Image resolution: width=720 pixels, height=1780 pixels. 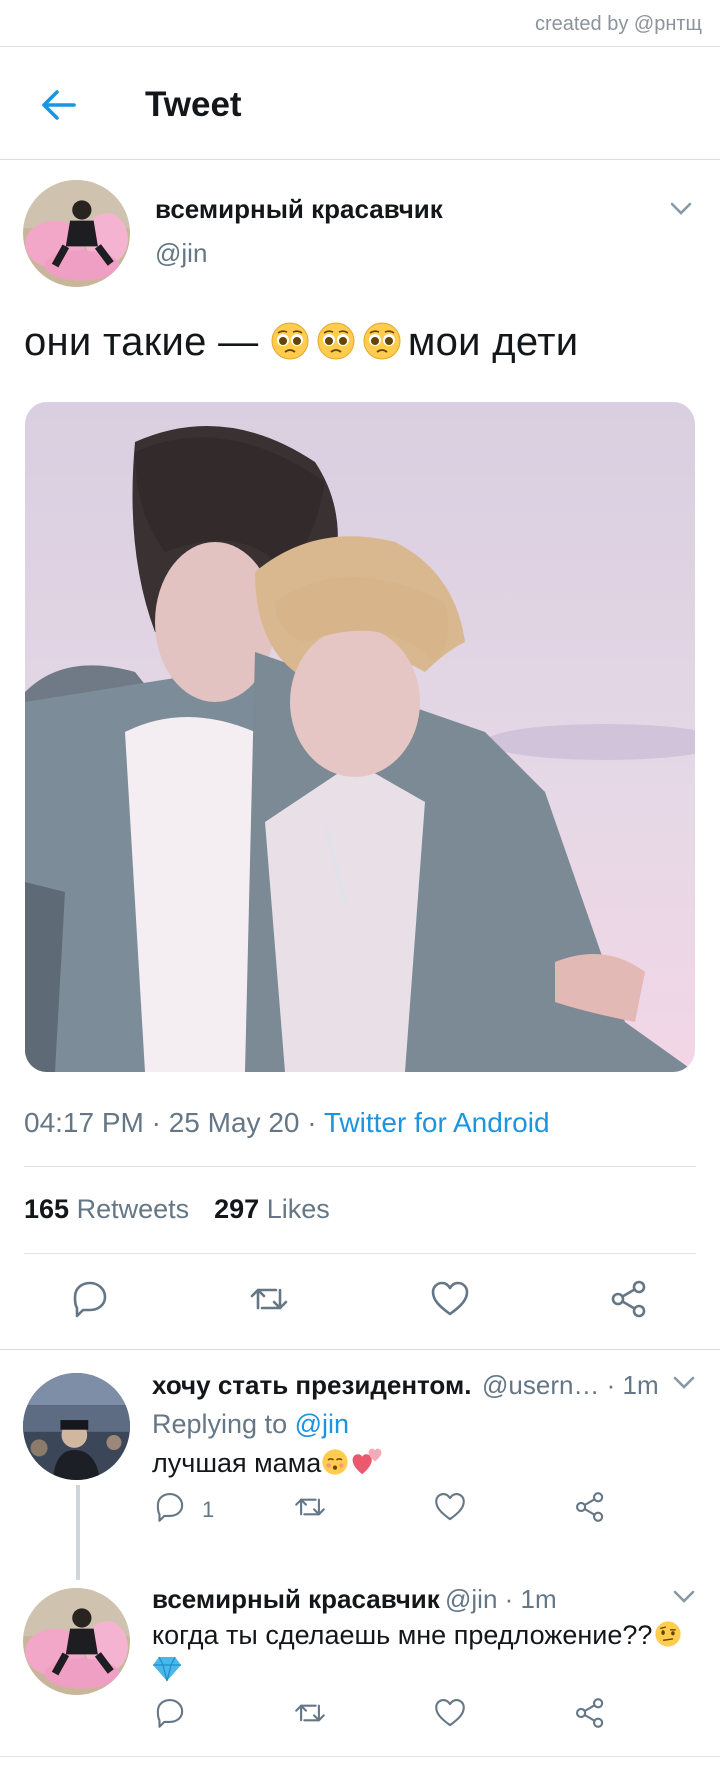 I want to click on reply-text-body: лучшая мама, so click(x=237, y=1462).